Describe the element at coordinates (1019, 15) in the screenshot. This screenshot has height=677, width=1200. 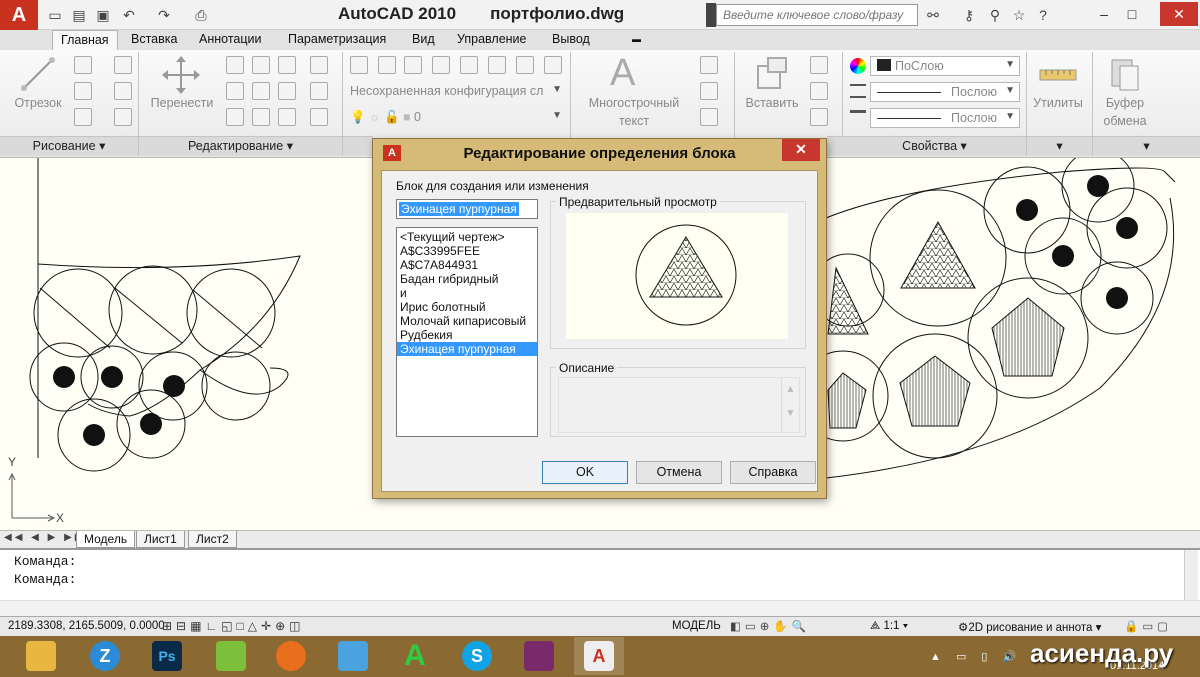
I see `favorites-icon: ☆` at that location.